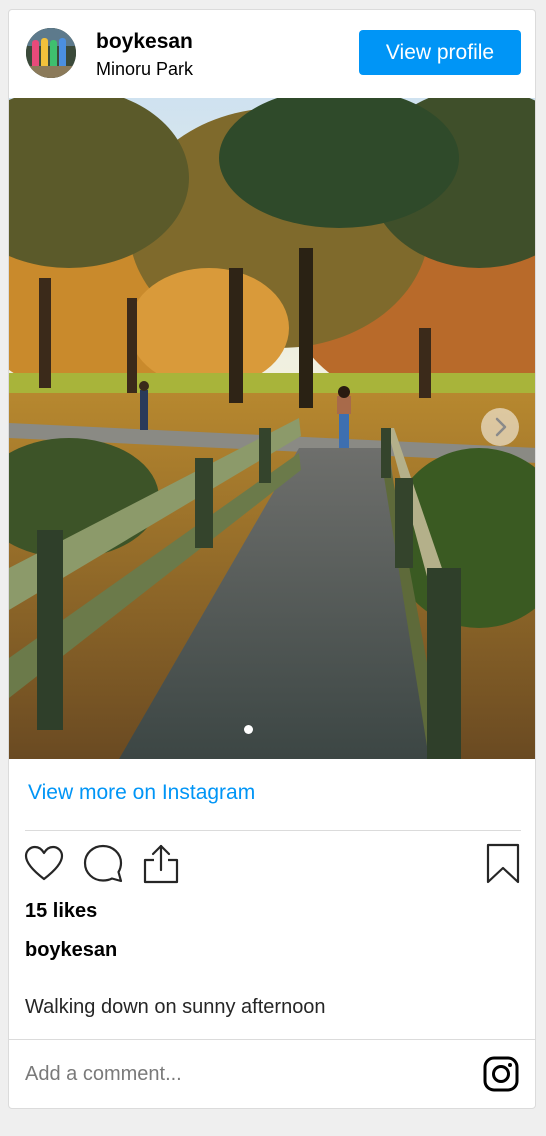 The height and width of the screenshot is (1136, 546). I want to click on share-button, so click(161, 864).